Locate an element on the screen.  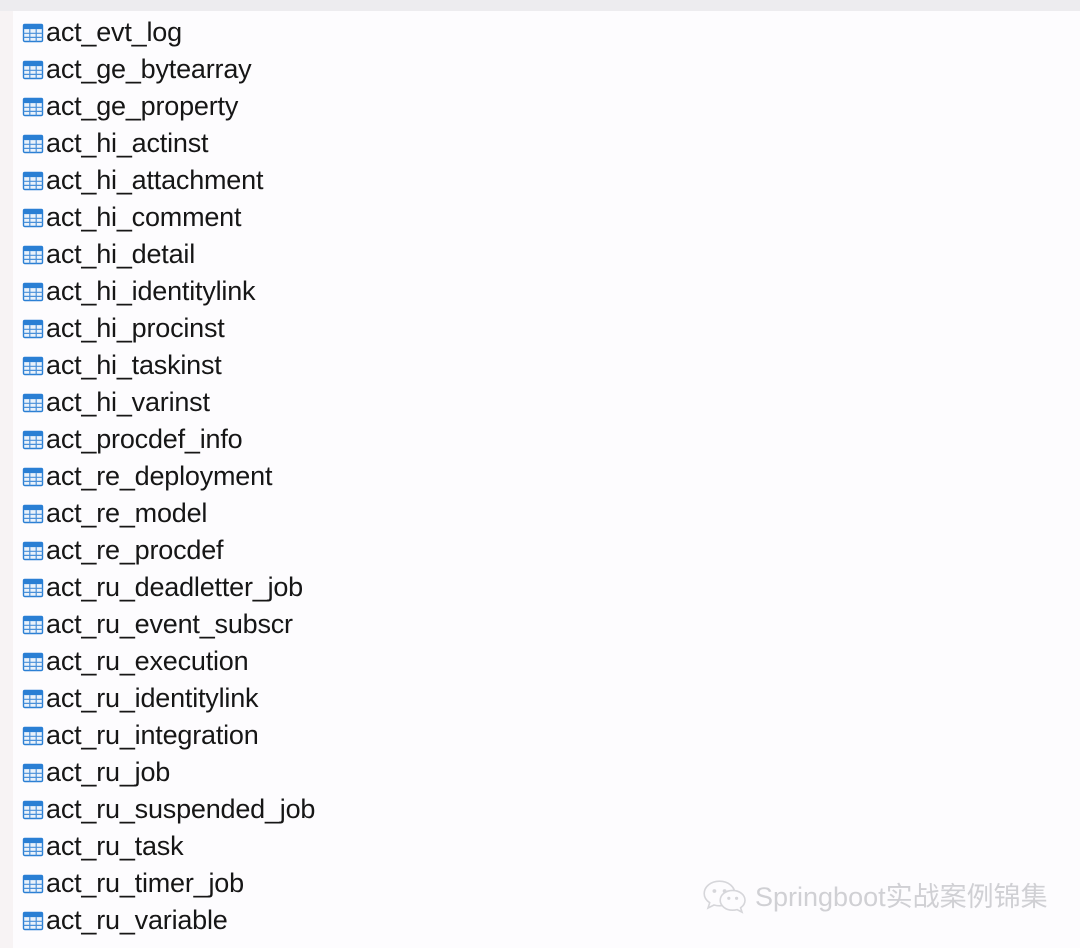
table-list-item: act_re_deployment is located at coordinates (540, 476).